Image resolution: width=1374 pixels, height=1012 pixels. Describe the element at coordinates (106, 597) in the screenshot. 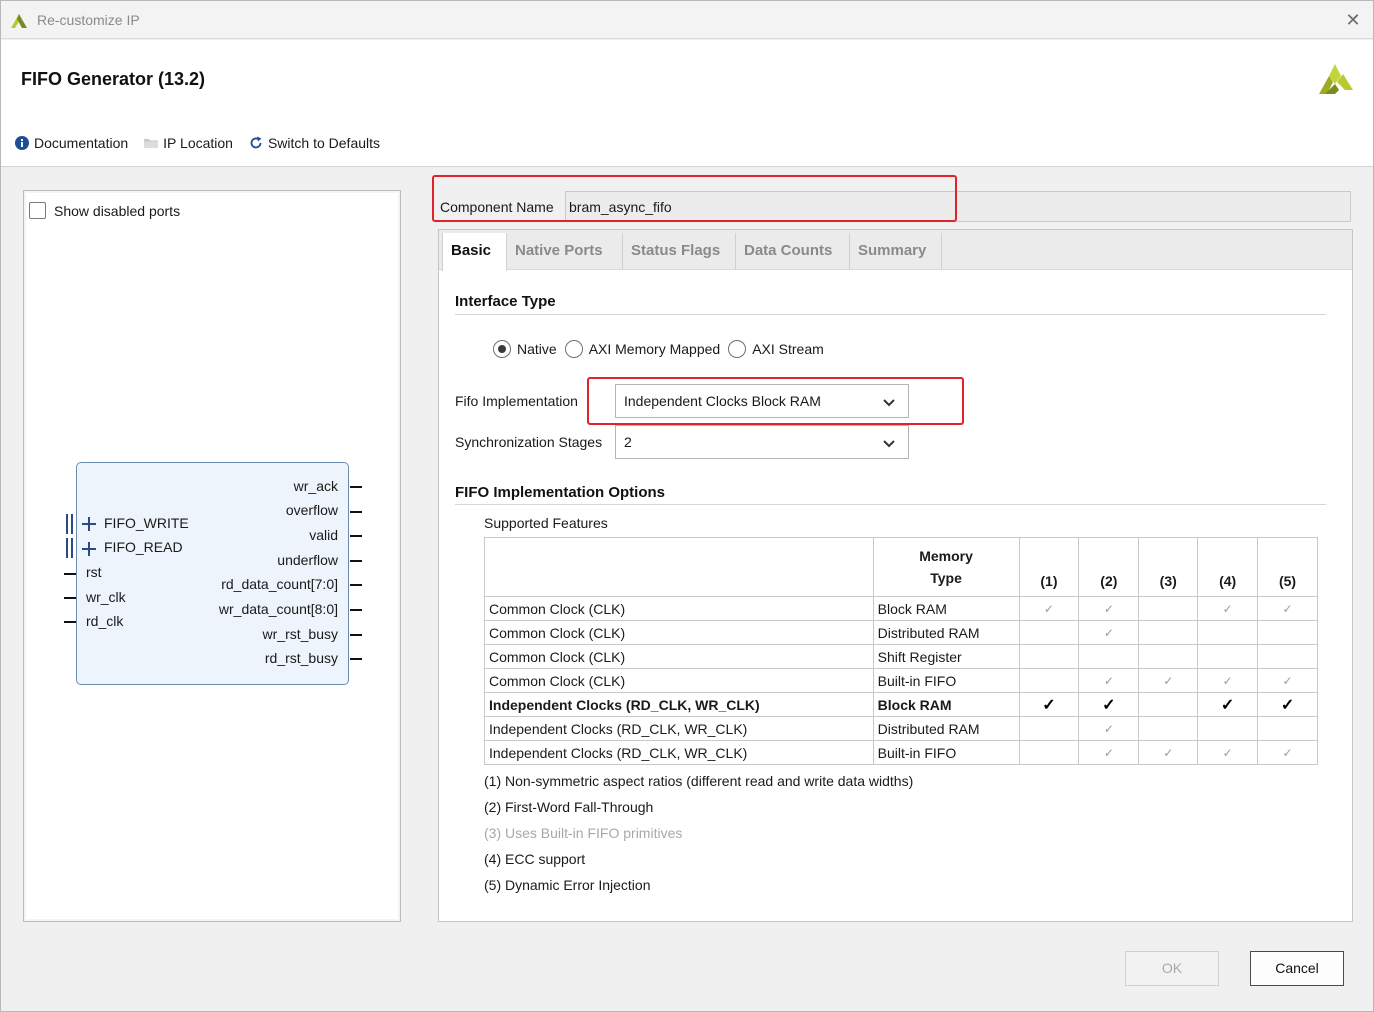

I see `port-wr-clk: wr_clk` at that location.